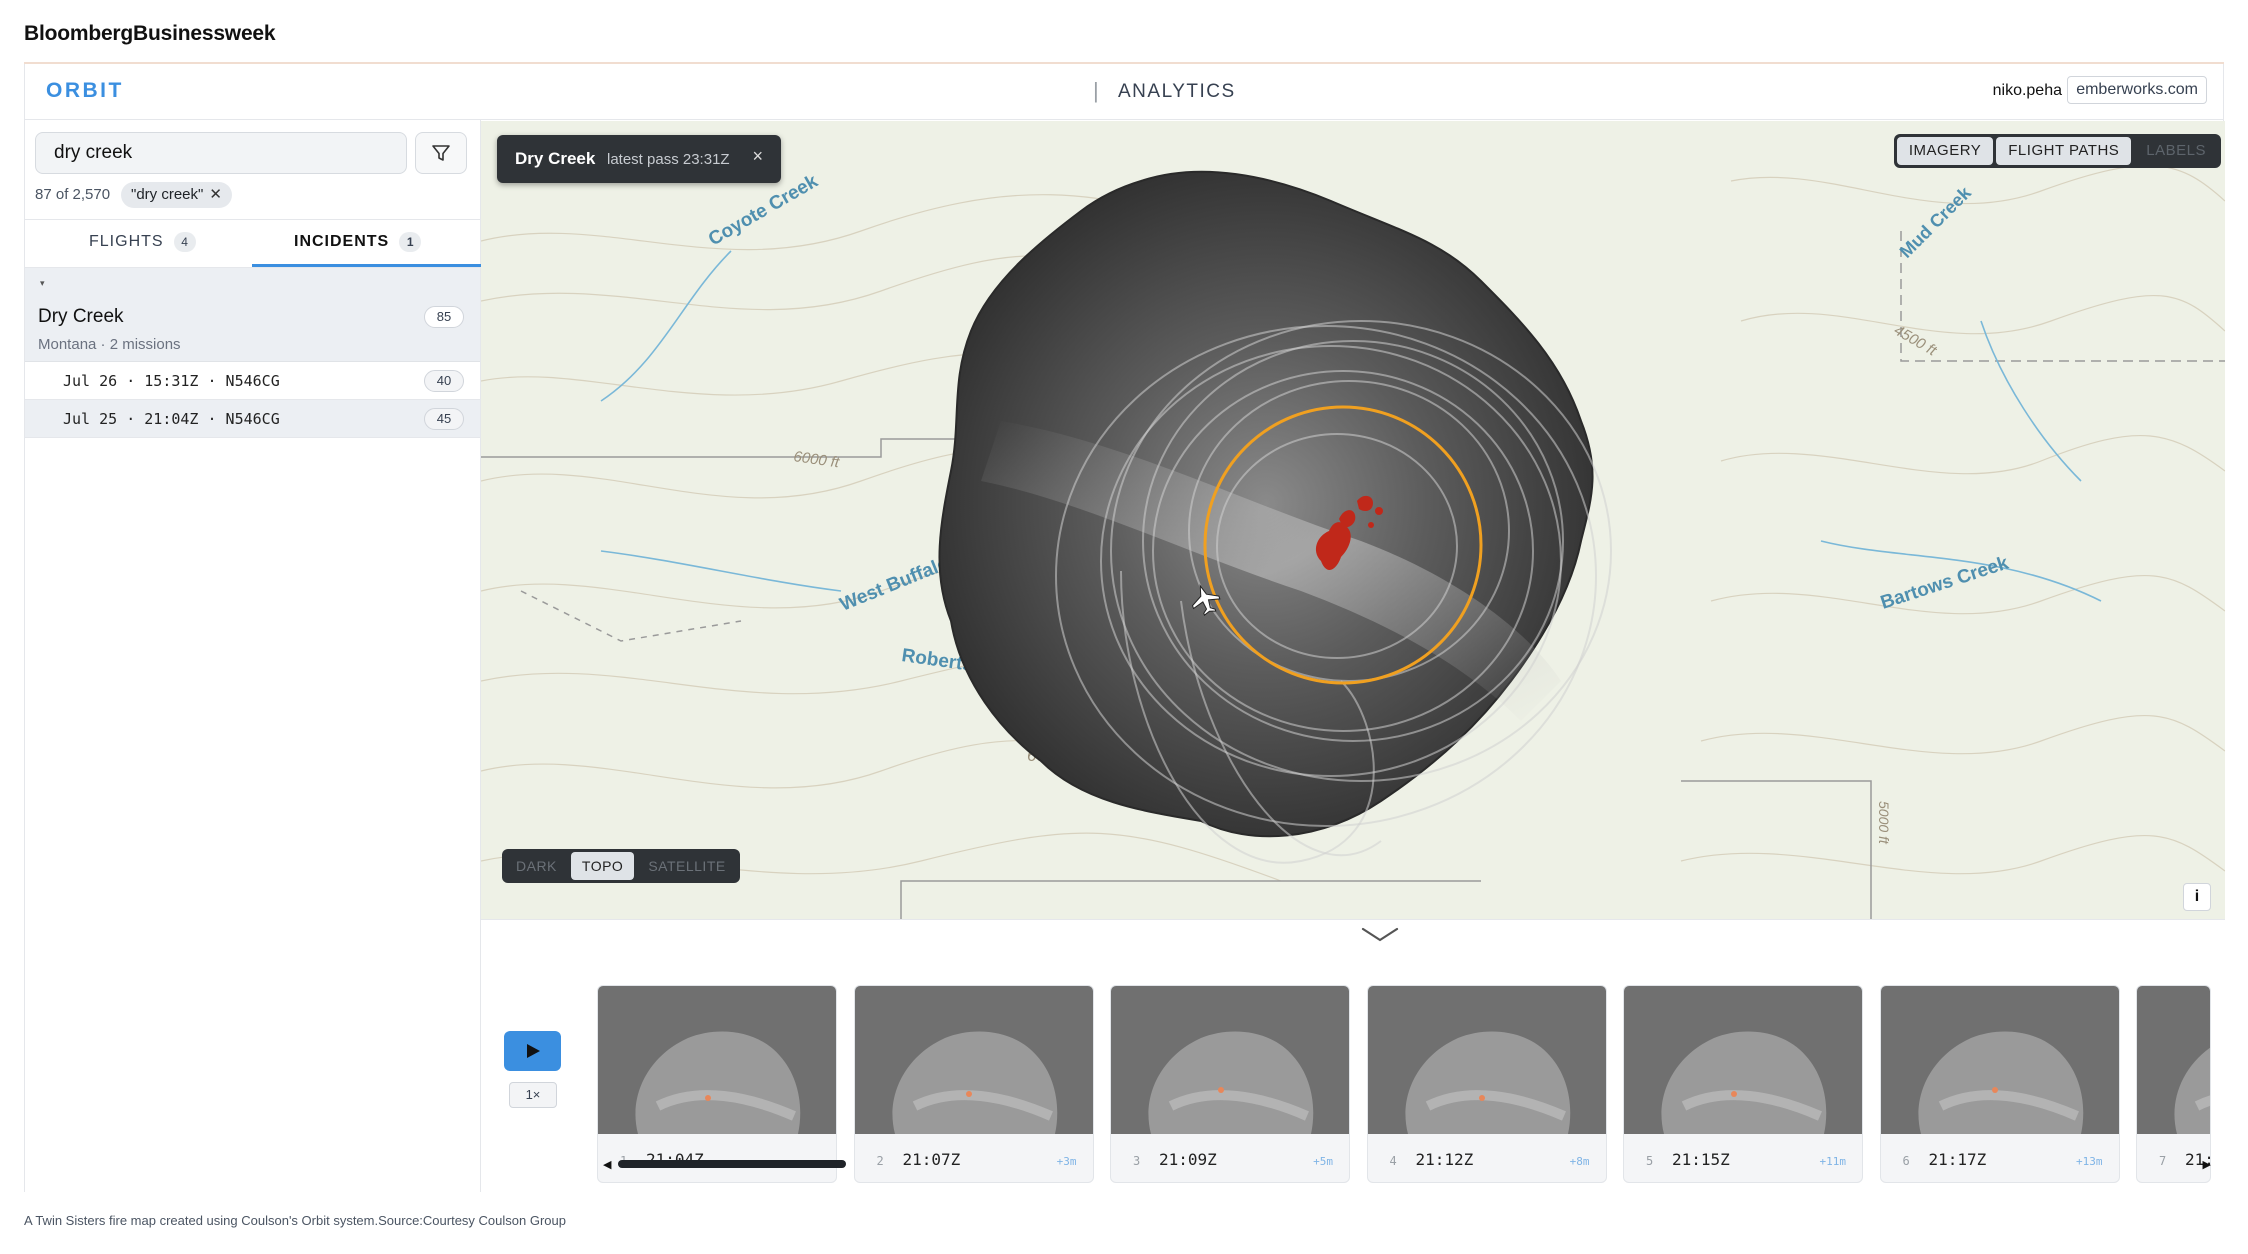 Image resolution: width=2248 pixels, height=1254 pixels. I want to click on tab-incidents-label: INCIDENTS, so click(342, 241).